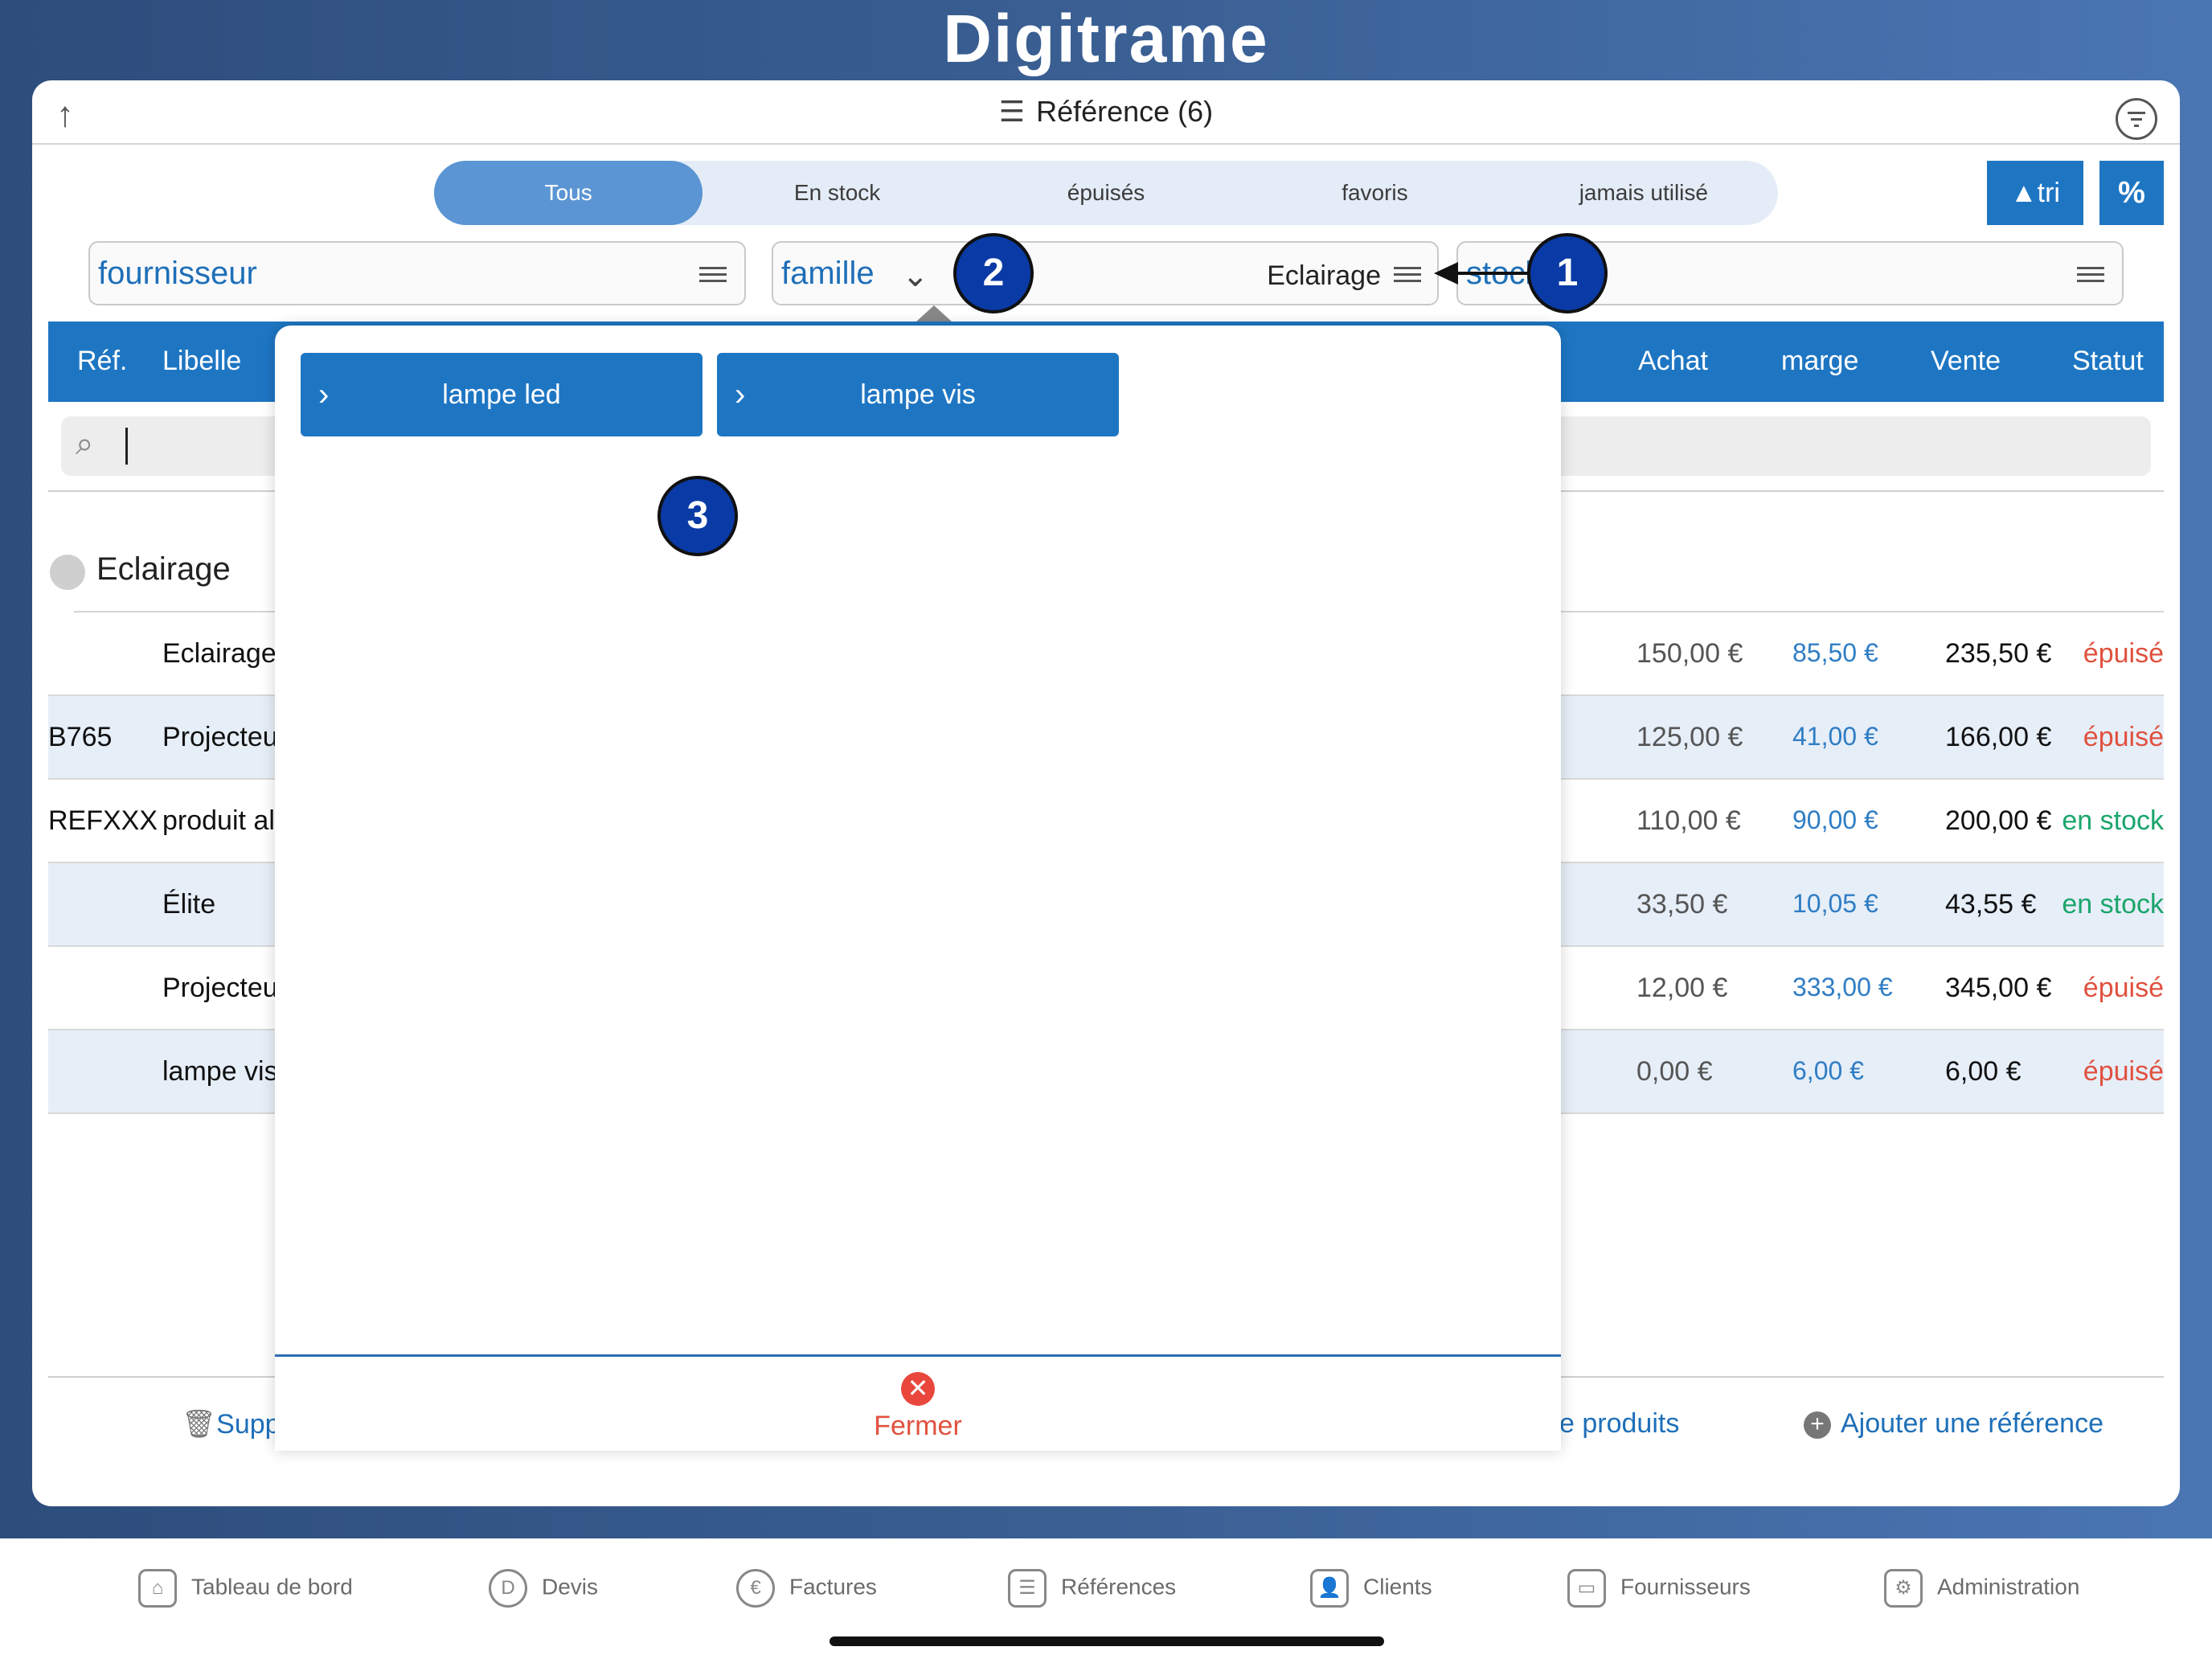 The width and height of the screenshot is (2212, 1659). Describe the element at coordinates (1567, 273) in the screenshot. I see `annotation-badge-1: 1` at that location.